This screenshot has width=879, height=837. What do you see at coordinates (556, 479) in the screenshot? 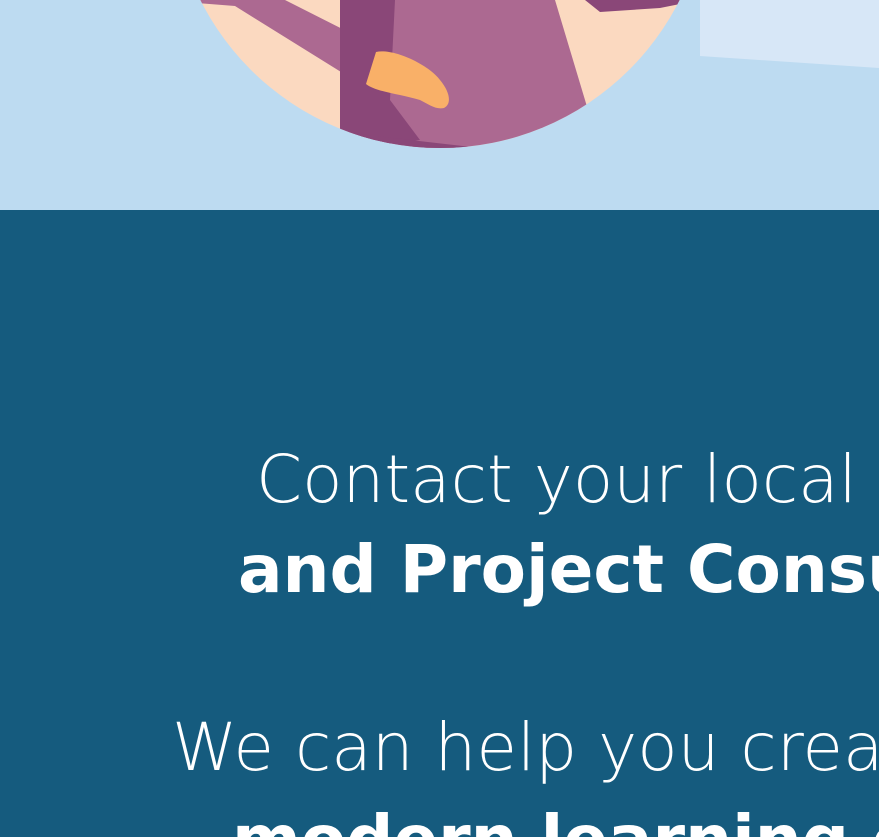
I see `contact-heading-line-1: Contact your local` at bounding box center [556, 479].